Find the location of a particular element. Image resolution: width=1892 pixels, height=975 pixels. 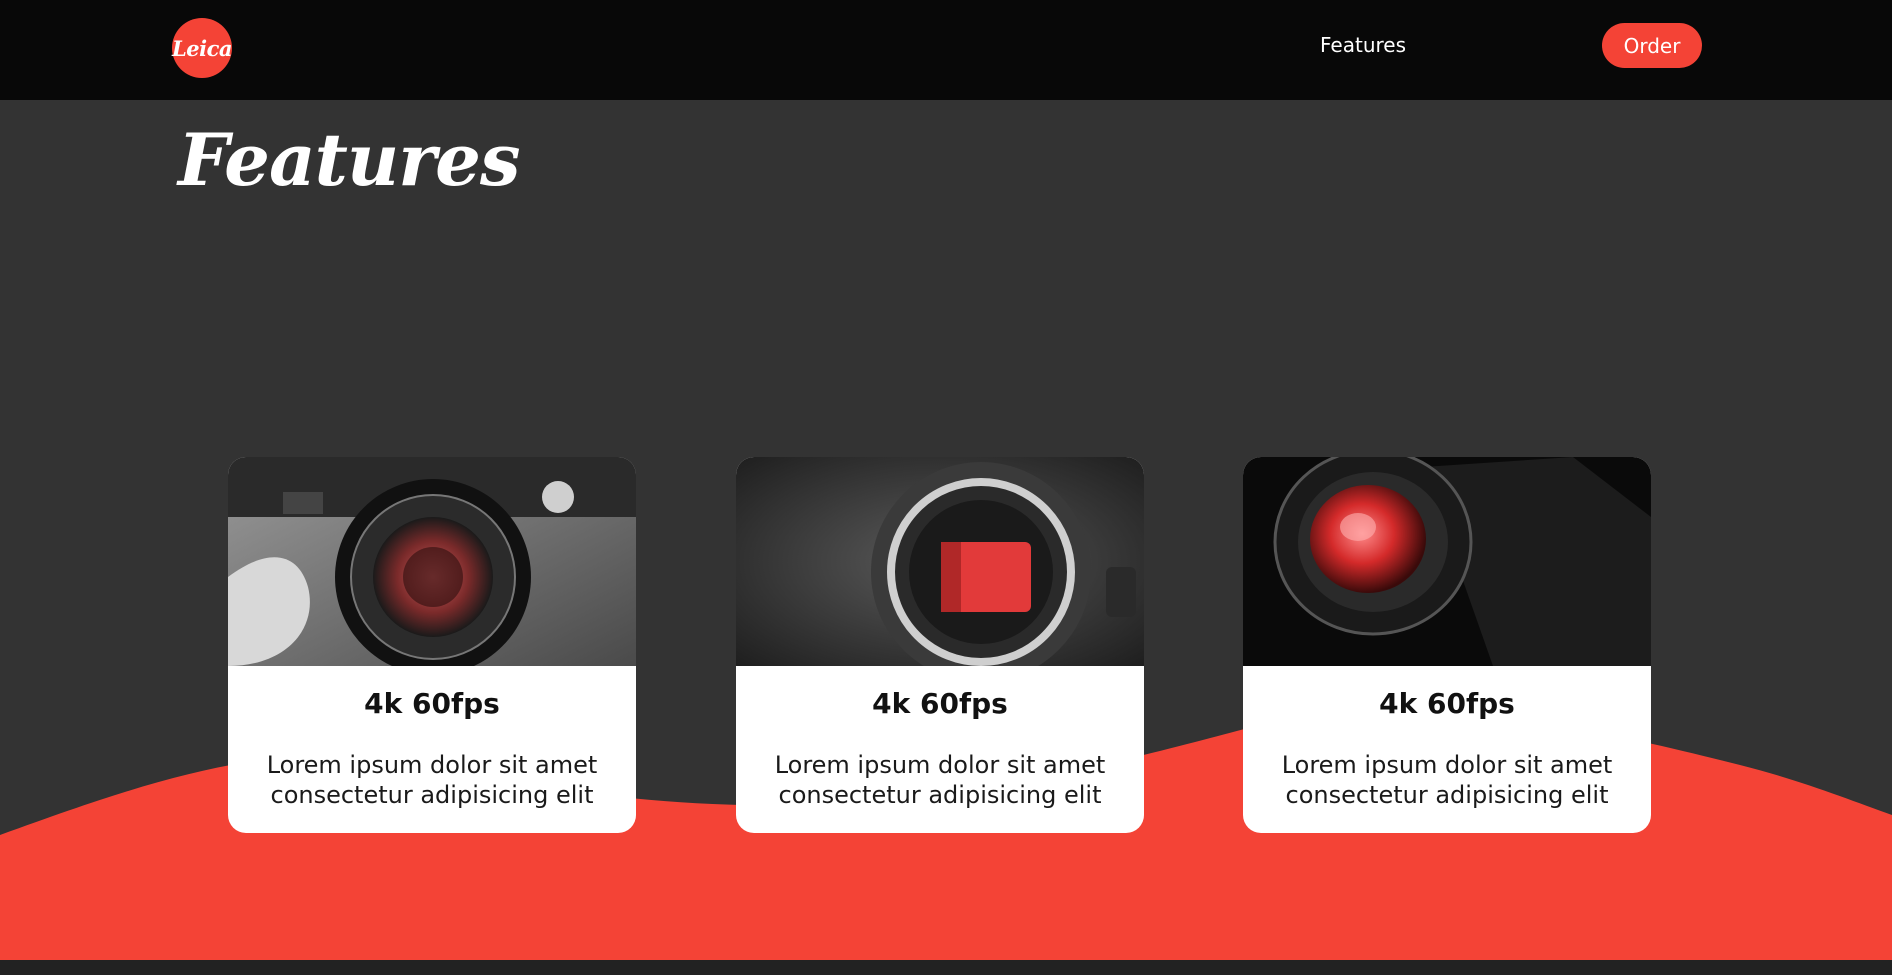

leica-logo: Leica is located at coordinates (202, 48).